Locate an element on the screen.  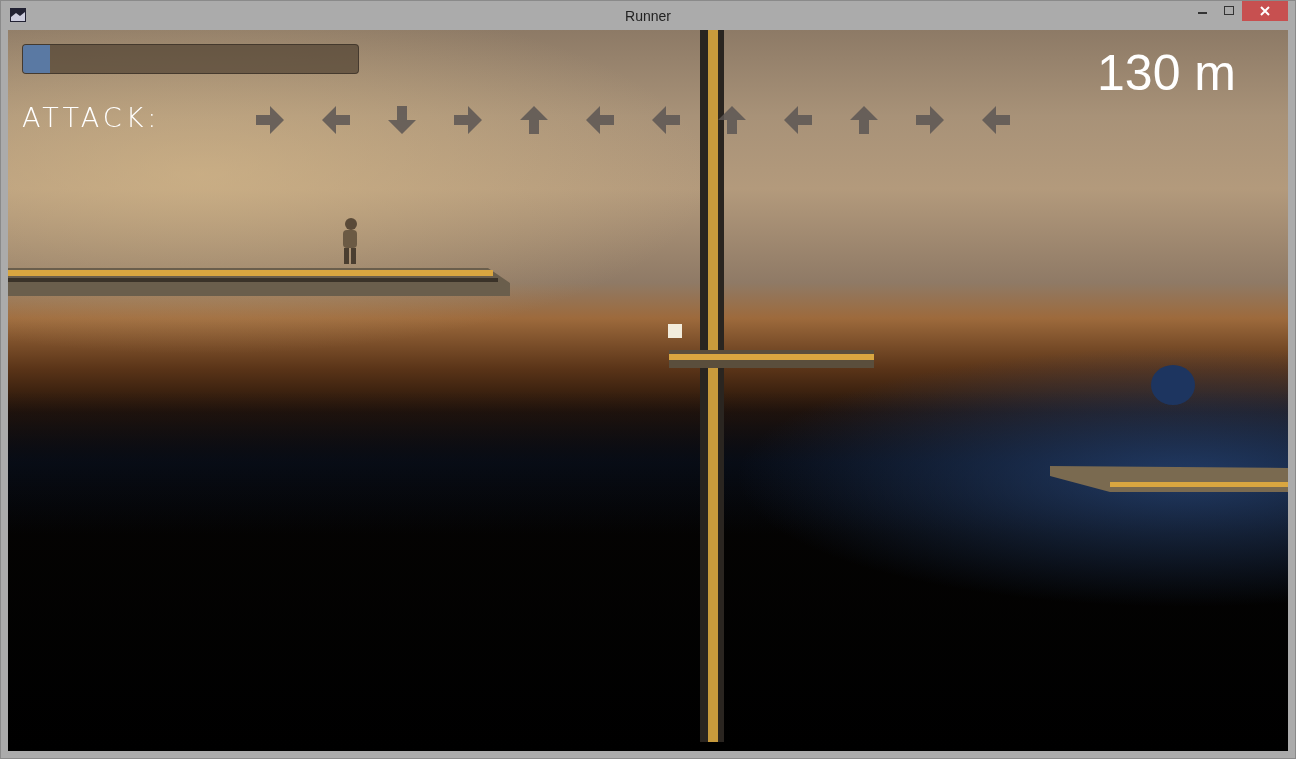
close-icon is located at coordinates (1265, 11).